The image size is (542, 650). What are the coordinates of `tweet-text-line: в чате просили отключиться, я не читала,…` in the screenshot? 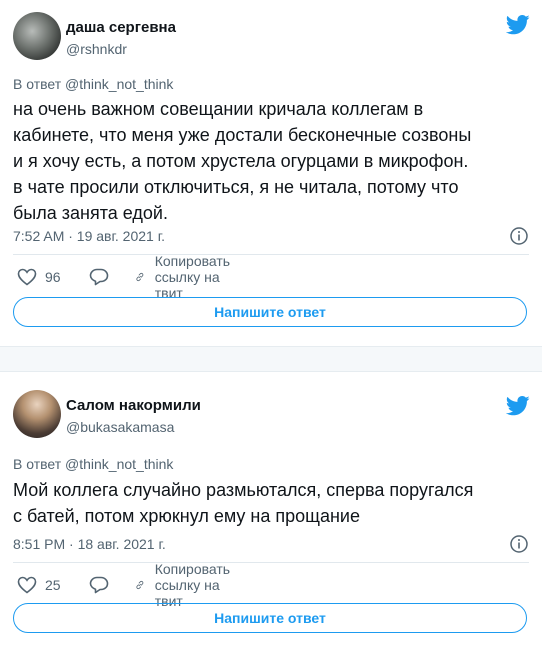 It's located at (236, 187).